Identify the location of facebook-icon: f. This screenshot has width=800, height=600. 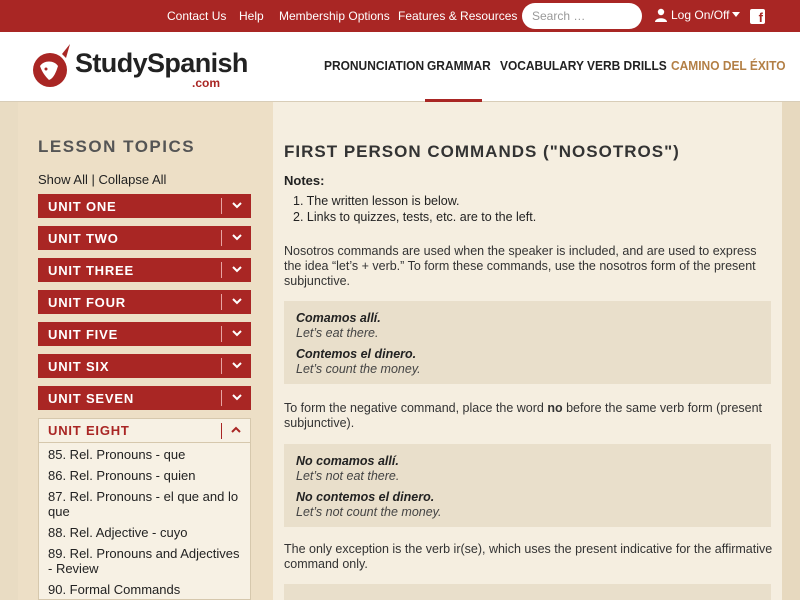
(757, 16).